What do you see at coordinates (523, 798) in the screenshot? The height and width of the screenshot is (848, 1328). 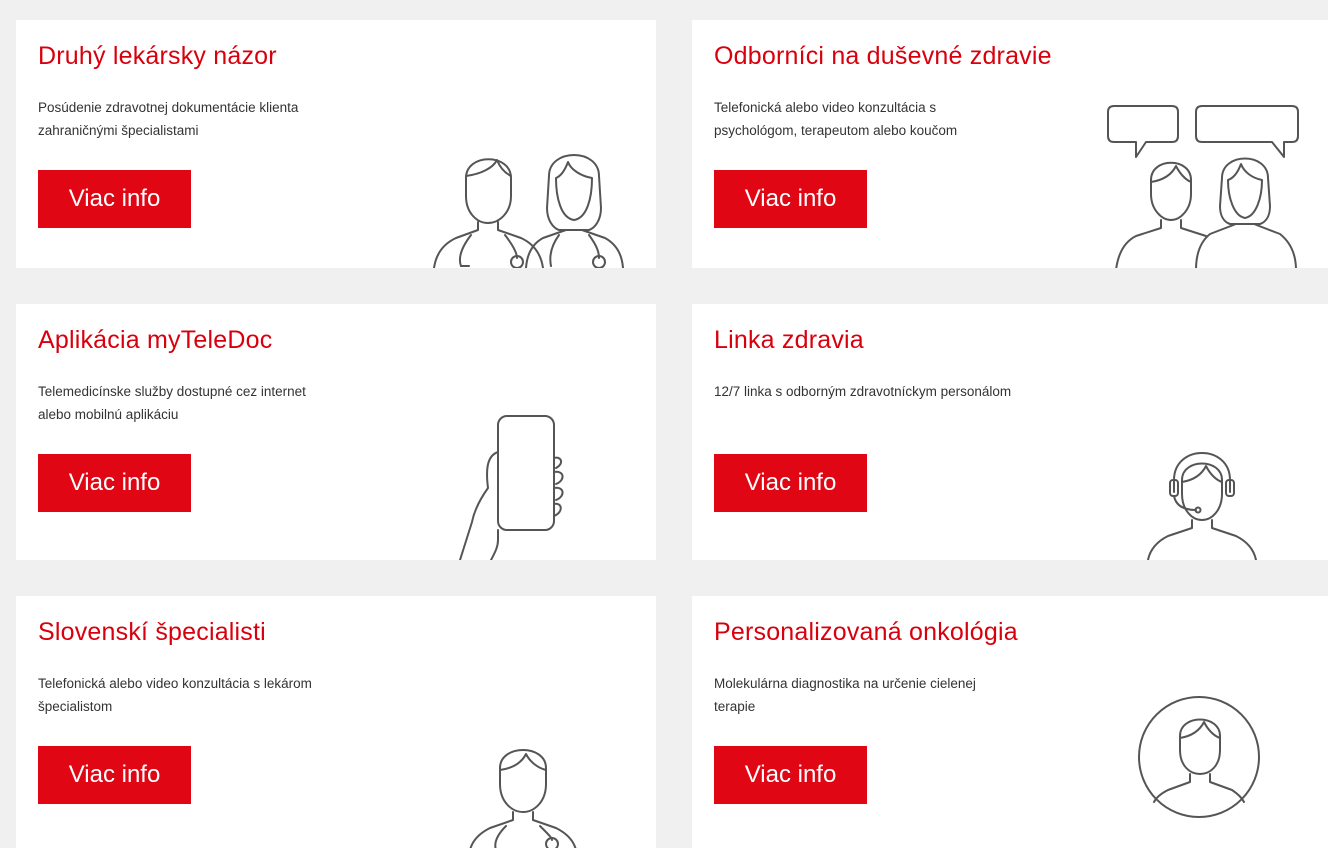 I see `doctor-icon` at bounding box center [523, 798].